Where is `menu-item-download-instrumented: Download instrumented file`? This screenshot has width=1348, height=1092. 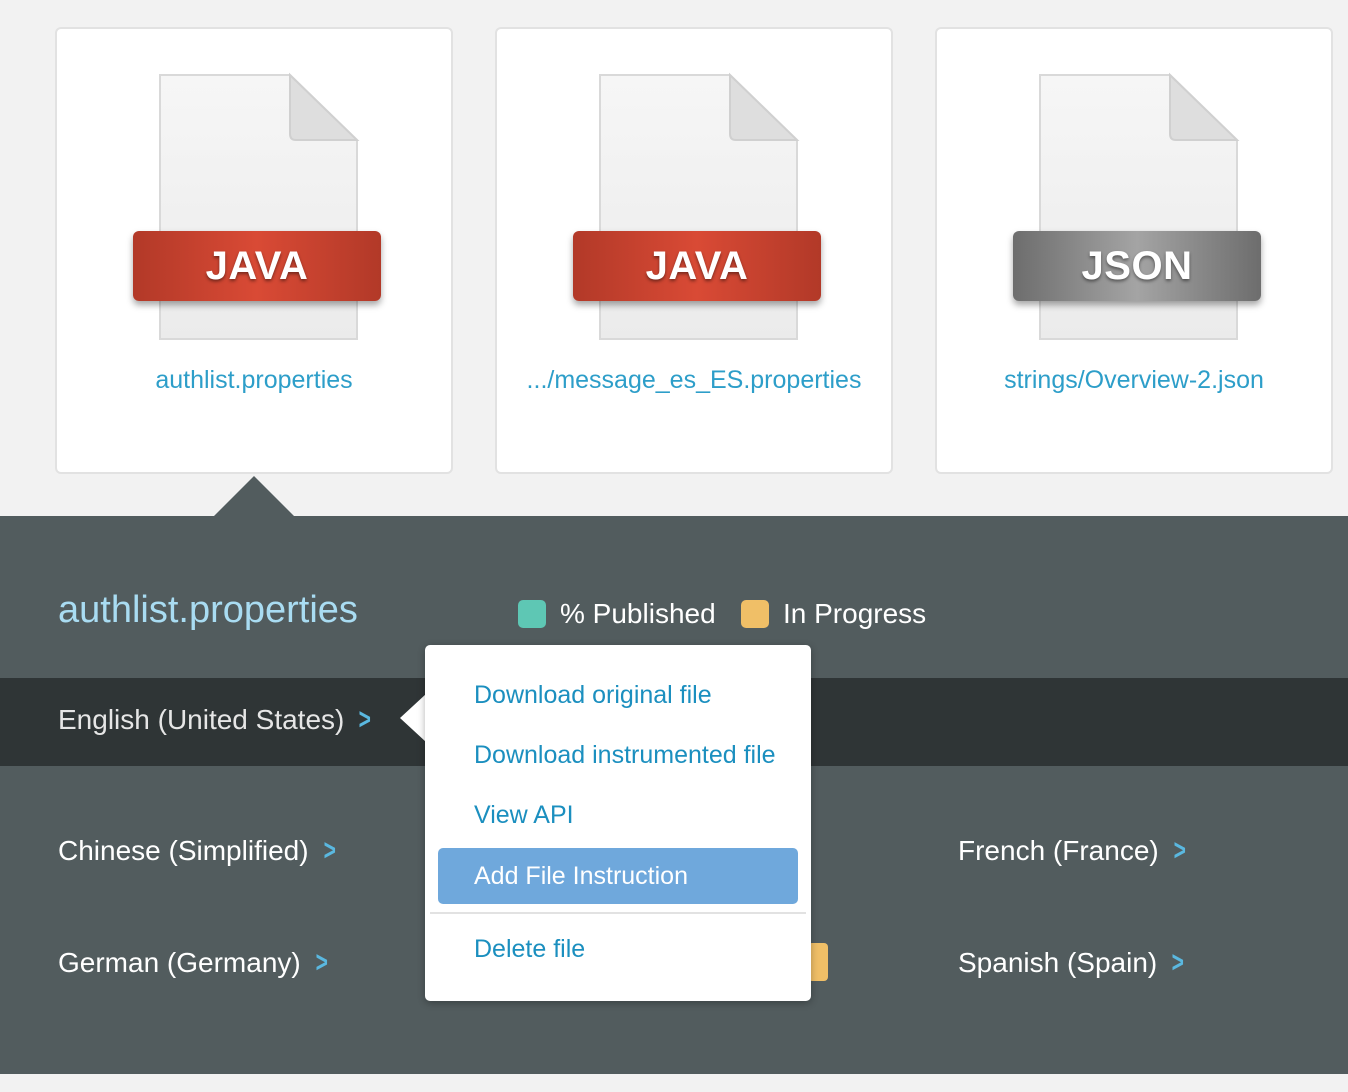
menu-item-download-instrumented: Download instrumented file is located at coordinates (618, 755).